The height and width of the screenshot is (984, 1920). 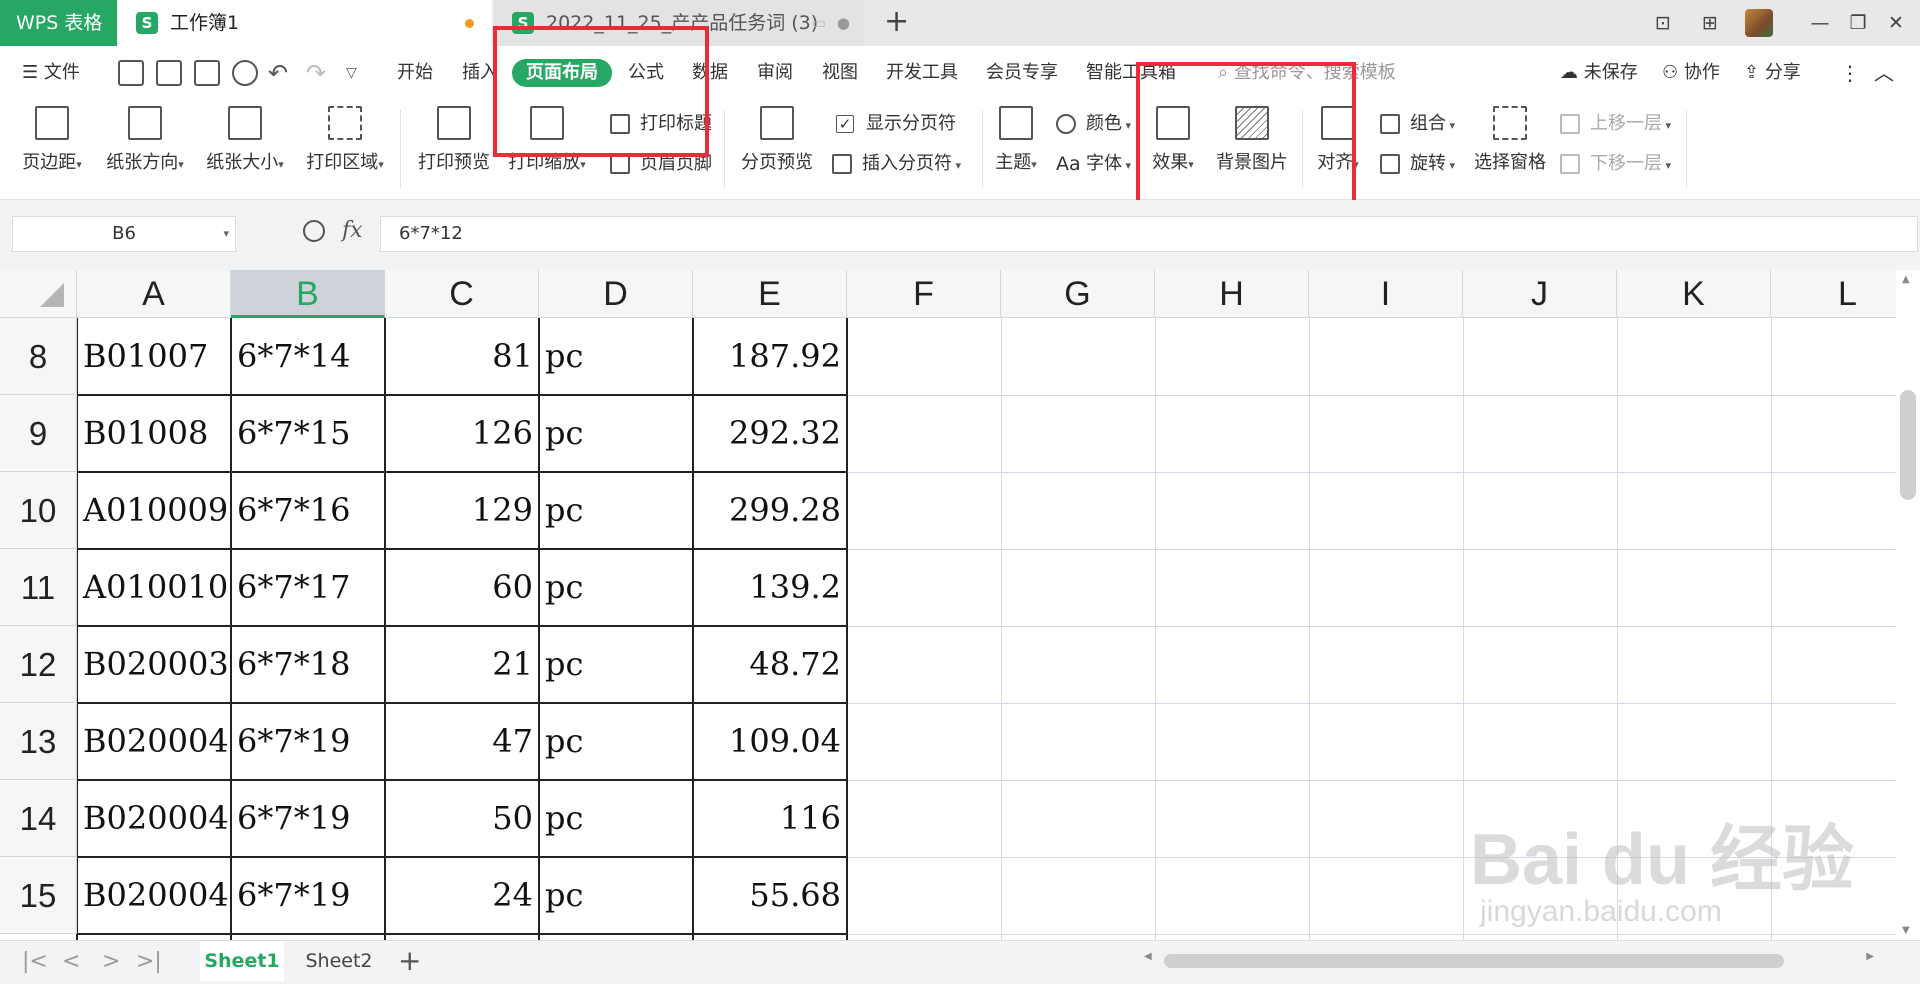 What do you see at coordinates (38, 664) in the screenshot?
I see `row-header: 12` at bounding box center [38, 664].